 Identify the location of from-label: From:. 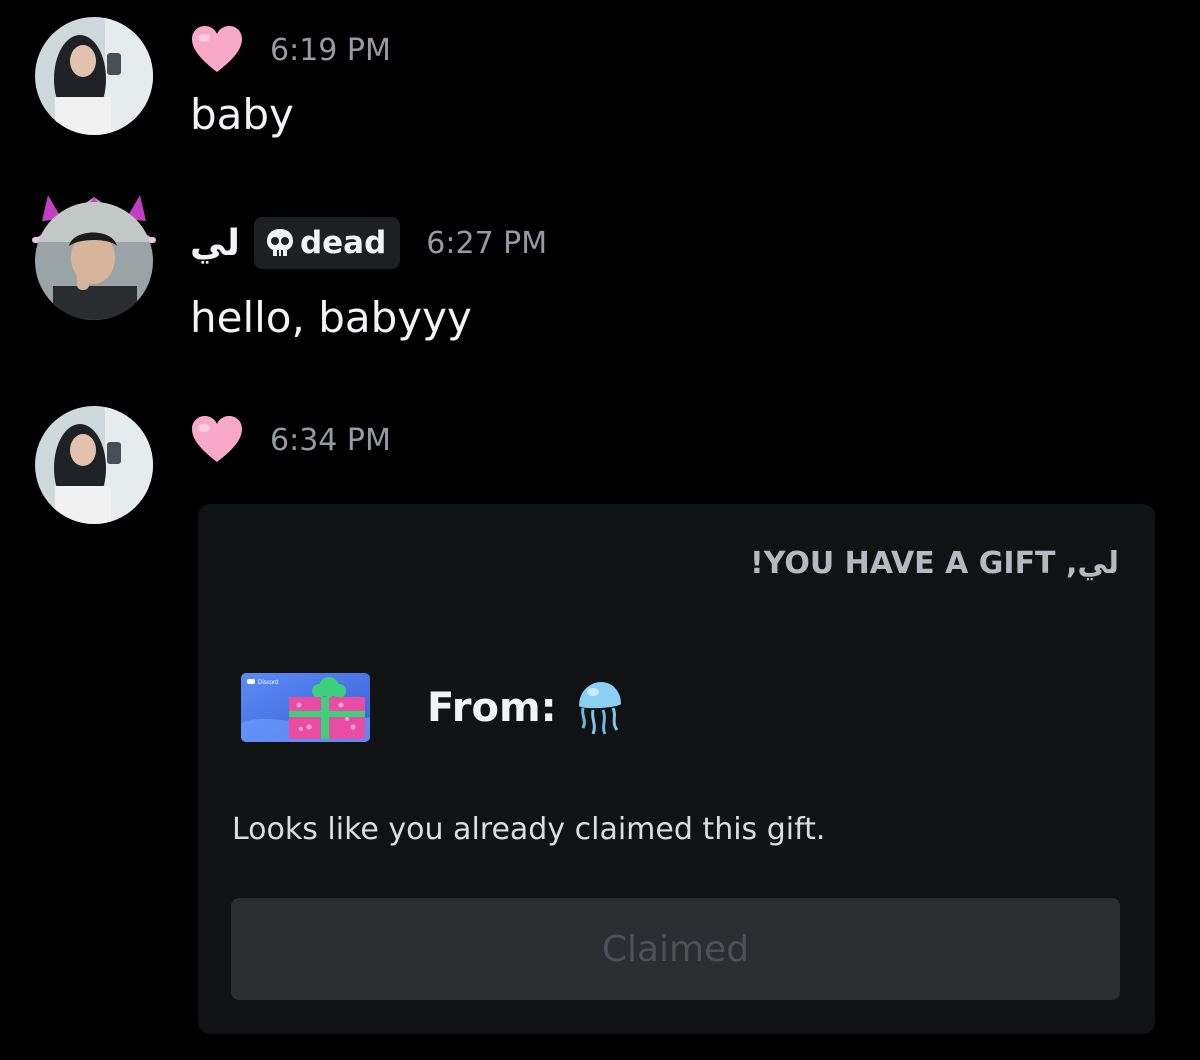
(492, 708).